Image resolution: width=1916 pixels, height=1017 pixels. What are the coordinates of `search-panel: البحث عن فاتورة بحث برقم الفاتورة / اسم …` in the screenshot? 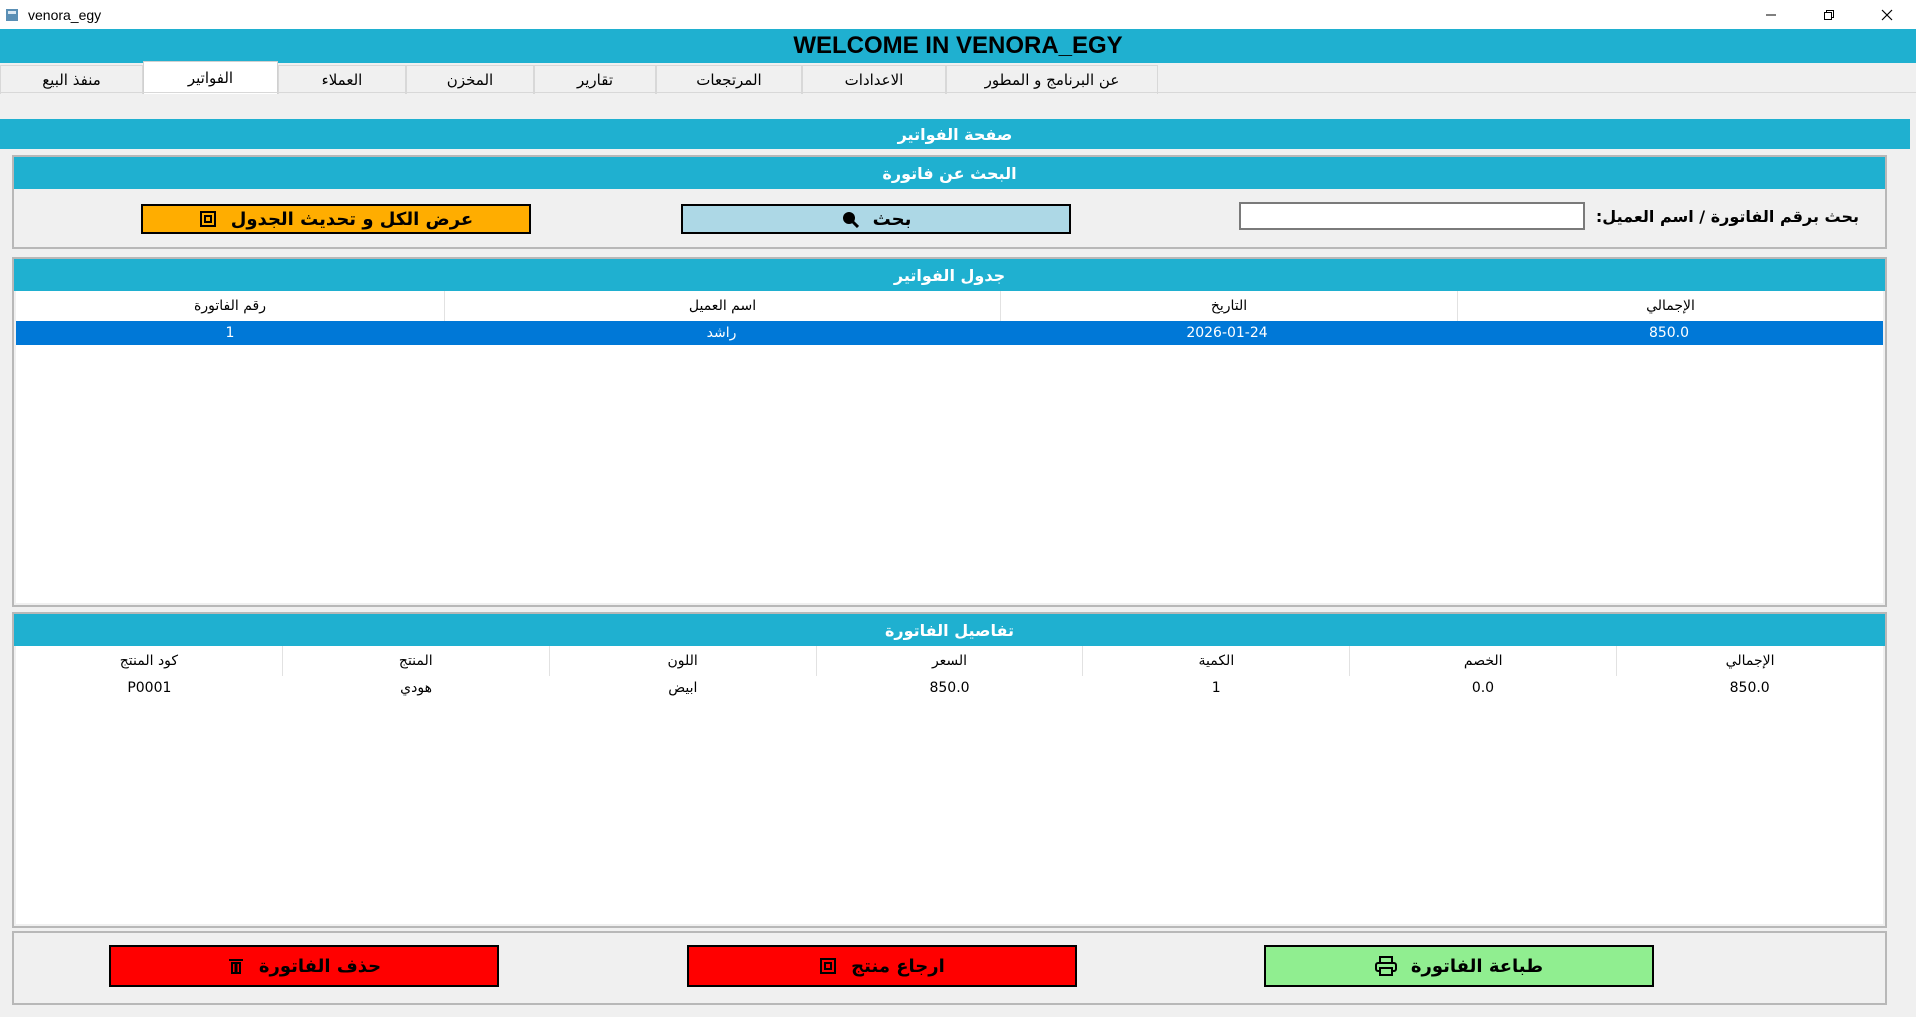 It's located at (949, 202).